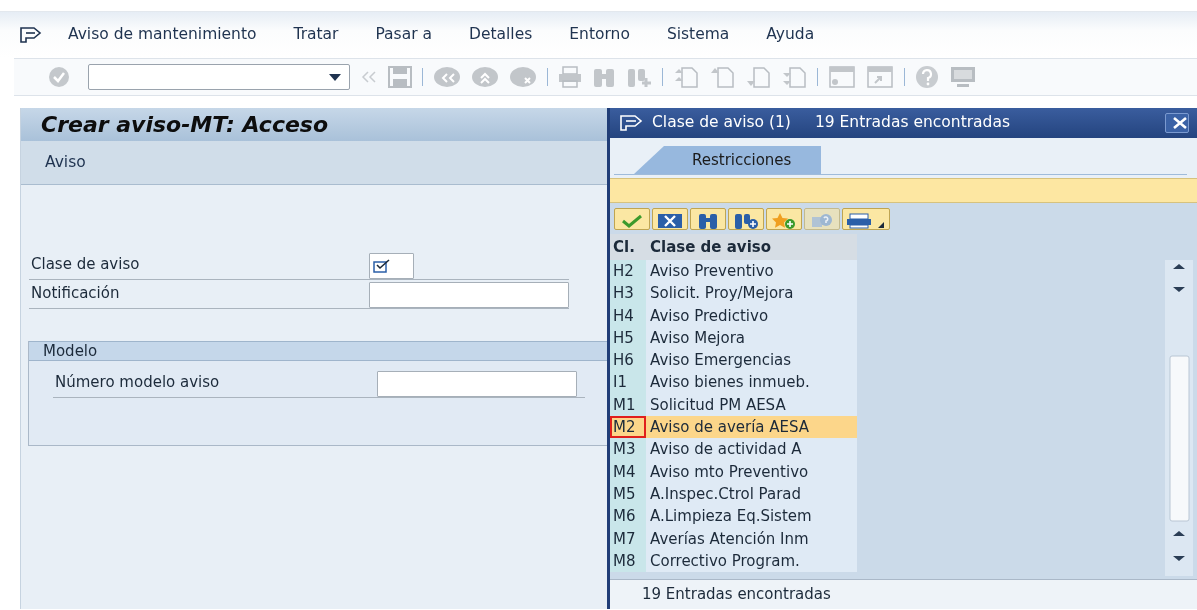 This screenshot has height=610, width=1197. I want to click on print-button, so click(866, 218).